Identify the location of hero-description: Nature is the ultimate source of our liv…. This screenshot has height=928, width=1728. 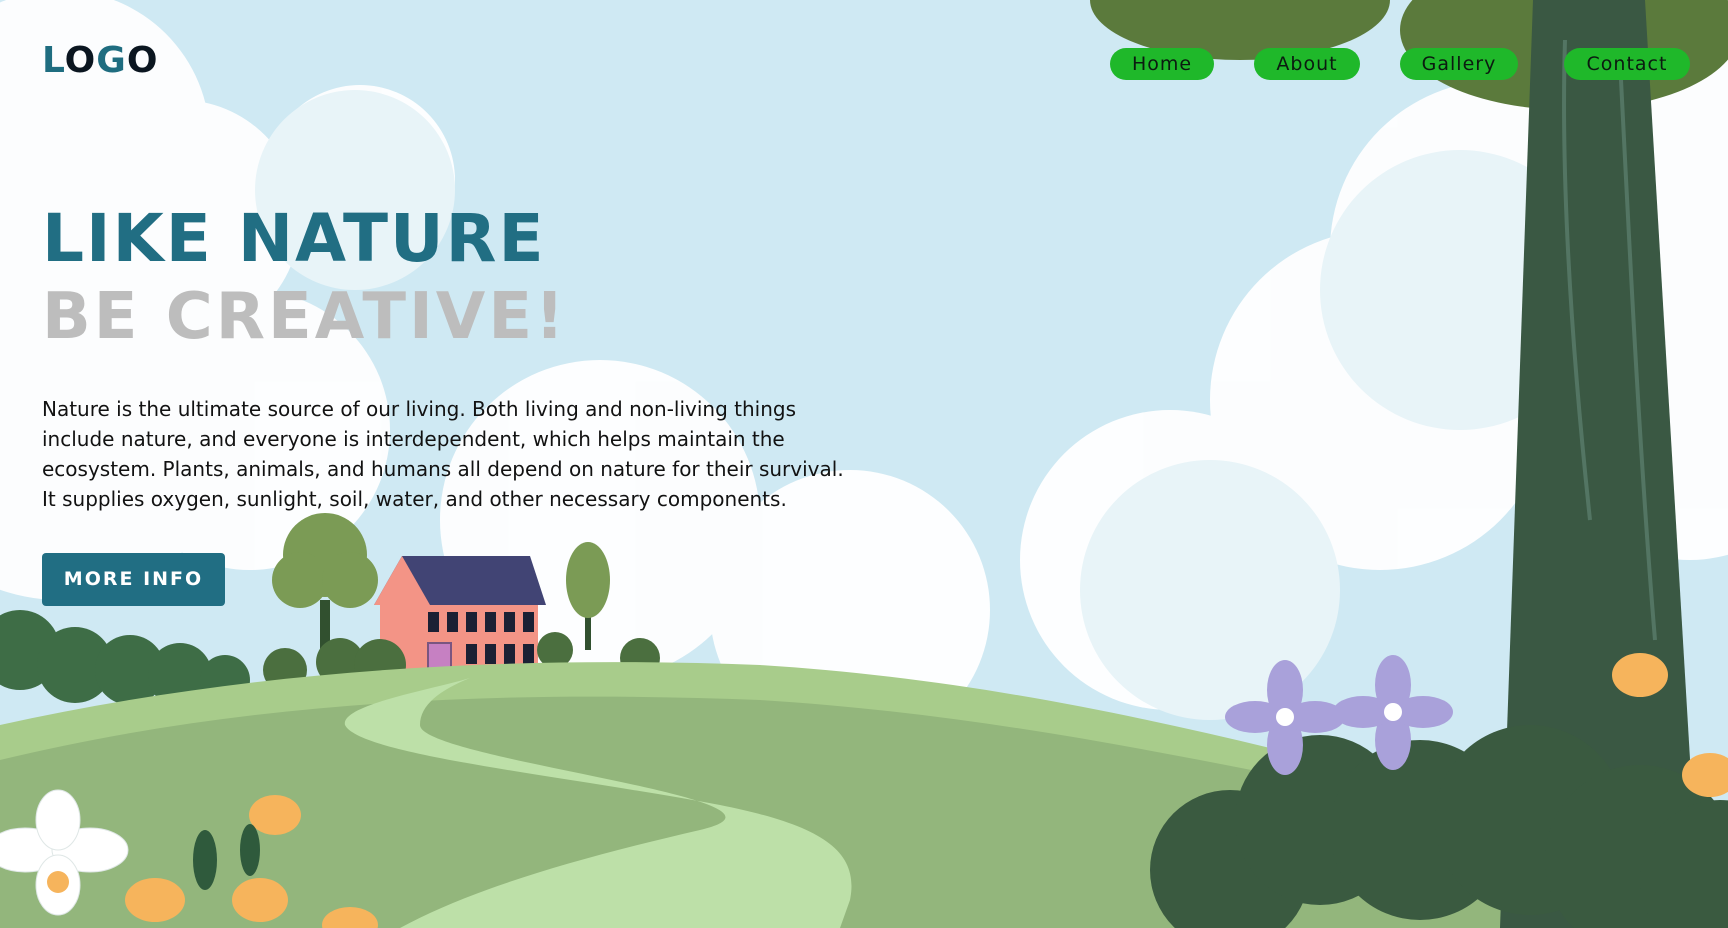
(452, 454).